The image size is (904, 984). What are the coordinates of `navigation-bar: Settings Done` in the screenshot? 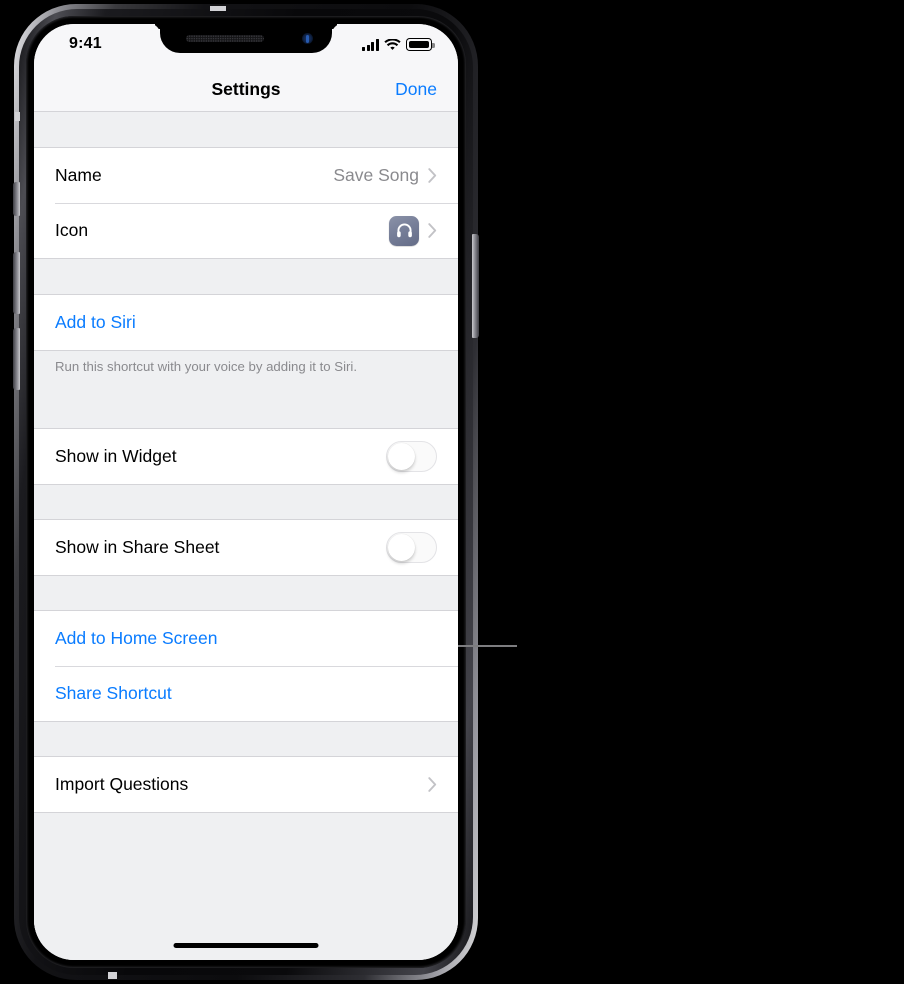 It's located at (246, 90).